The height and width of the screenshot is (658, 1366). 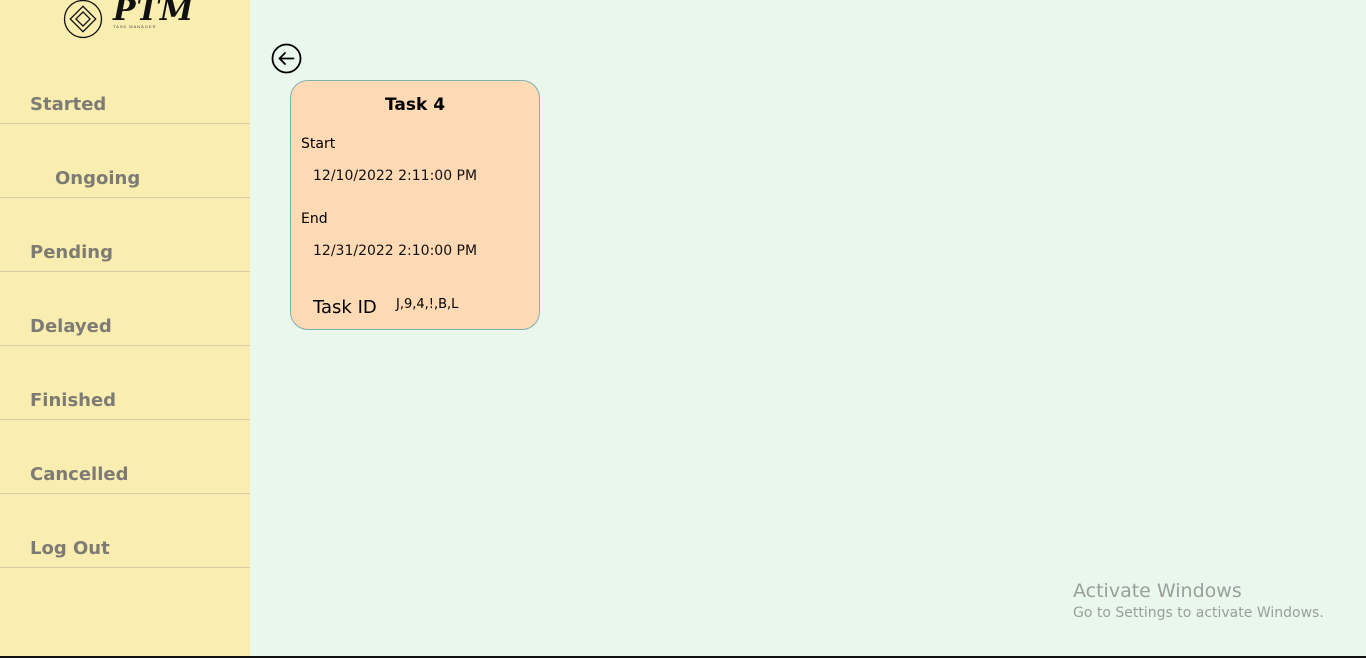 What do you see at coordinates (125, 383) in the screenshot?
I see `nav-item-finished: Finished` at bounding box center [125, 383].